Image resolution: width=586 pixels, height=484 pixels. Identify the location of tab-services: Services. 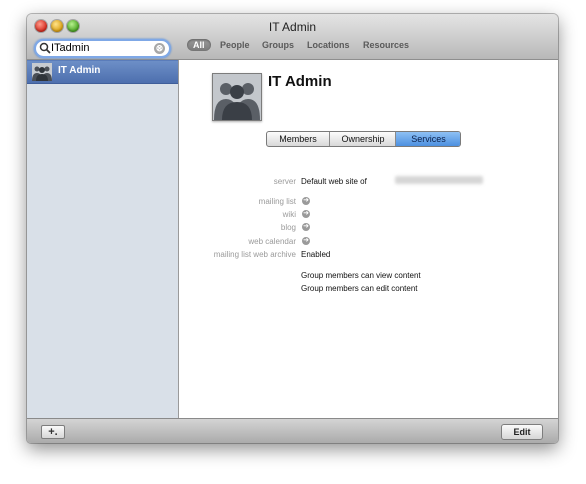
(427, 139).